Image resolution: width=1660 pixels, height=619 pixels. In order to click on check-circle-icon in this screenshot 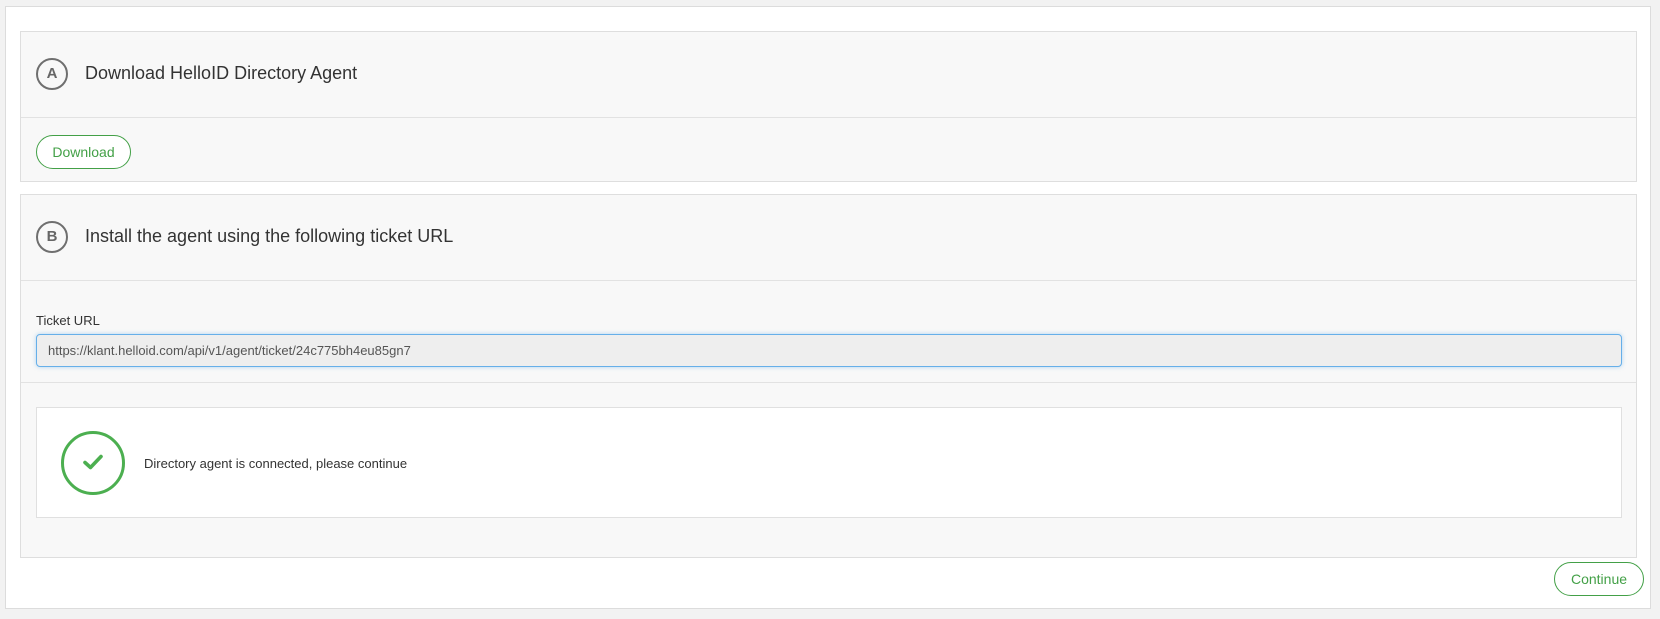, I will do `click(93, 463)`.